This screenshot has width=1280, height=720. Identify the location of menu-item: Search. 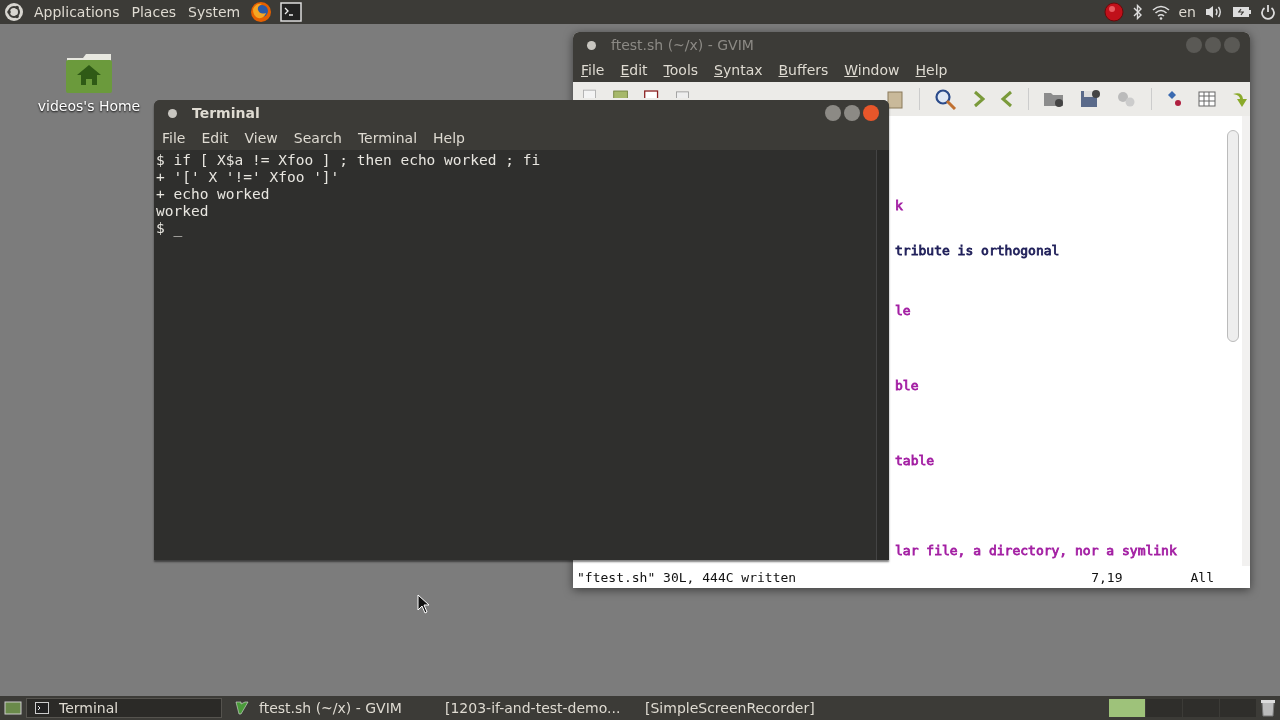
(317, 138).